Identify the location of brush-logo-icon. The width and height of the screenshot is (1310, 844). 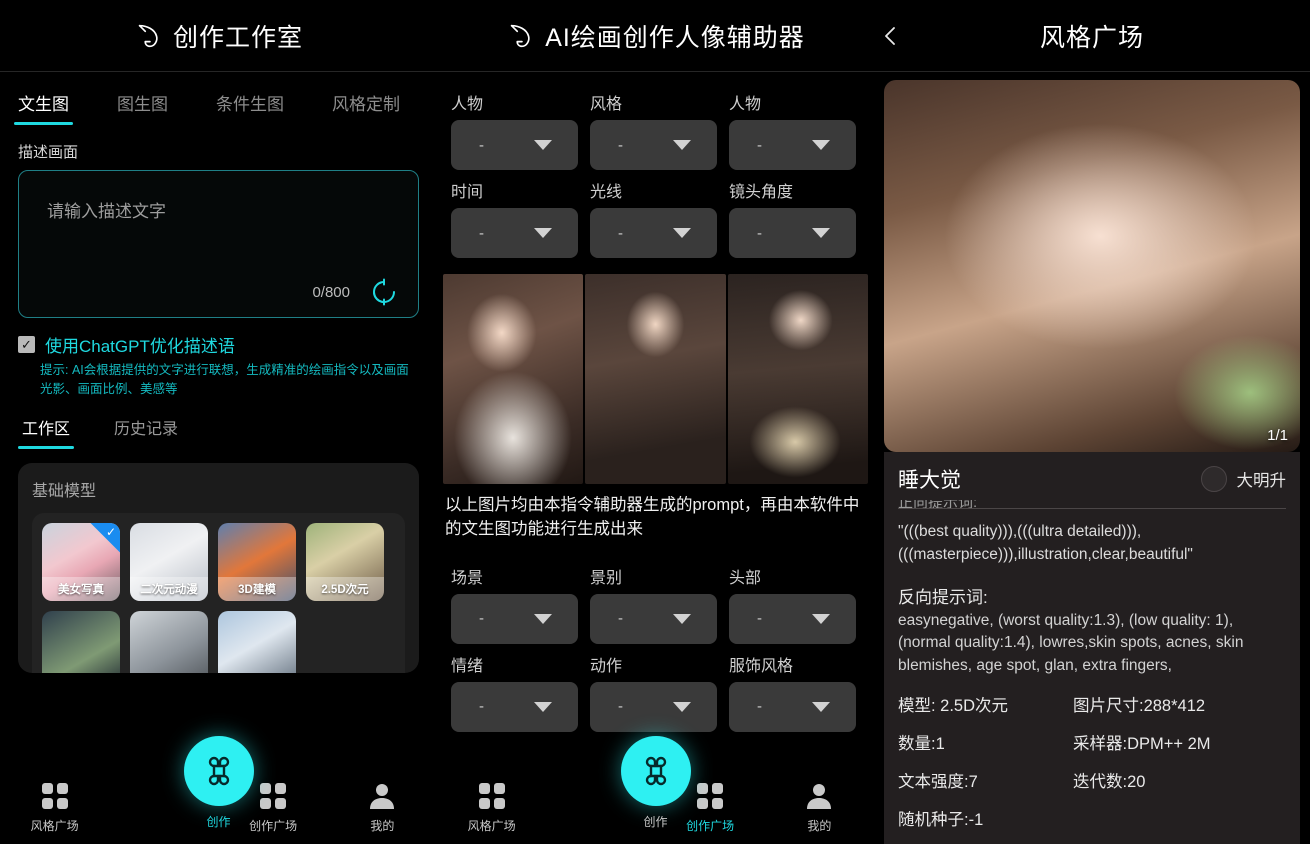
(149, 36).